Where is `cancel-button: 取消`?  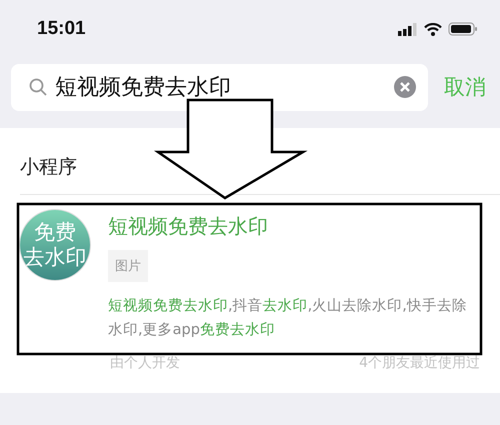 cancel-button: 取消 is located at coordinates (465, 87).